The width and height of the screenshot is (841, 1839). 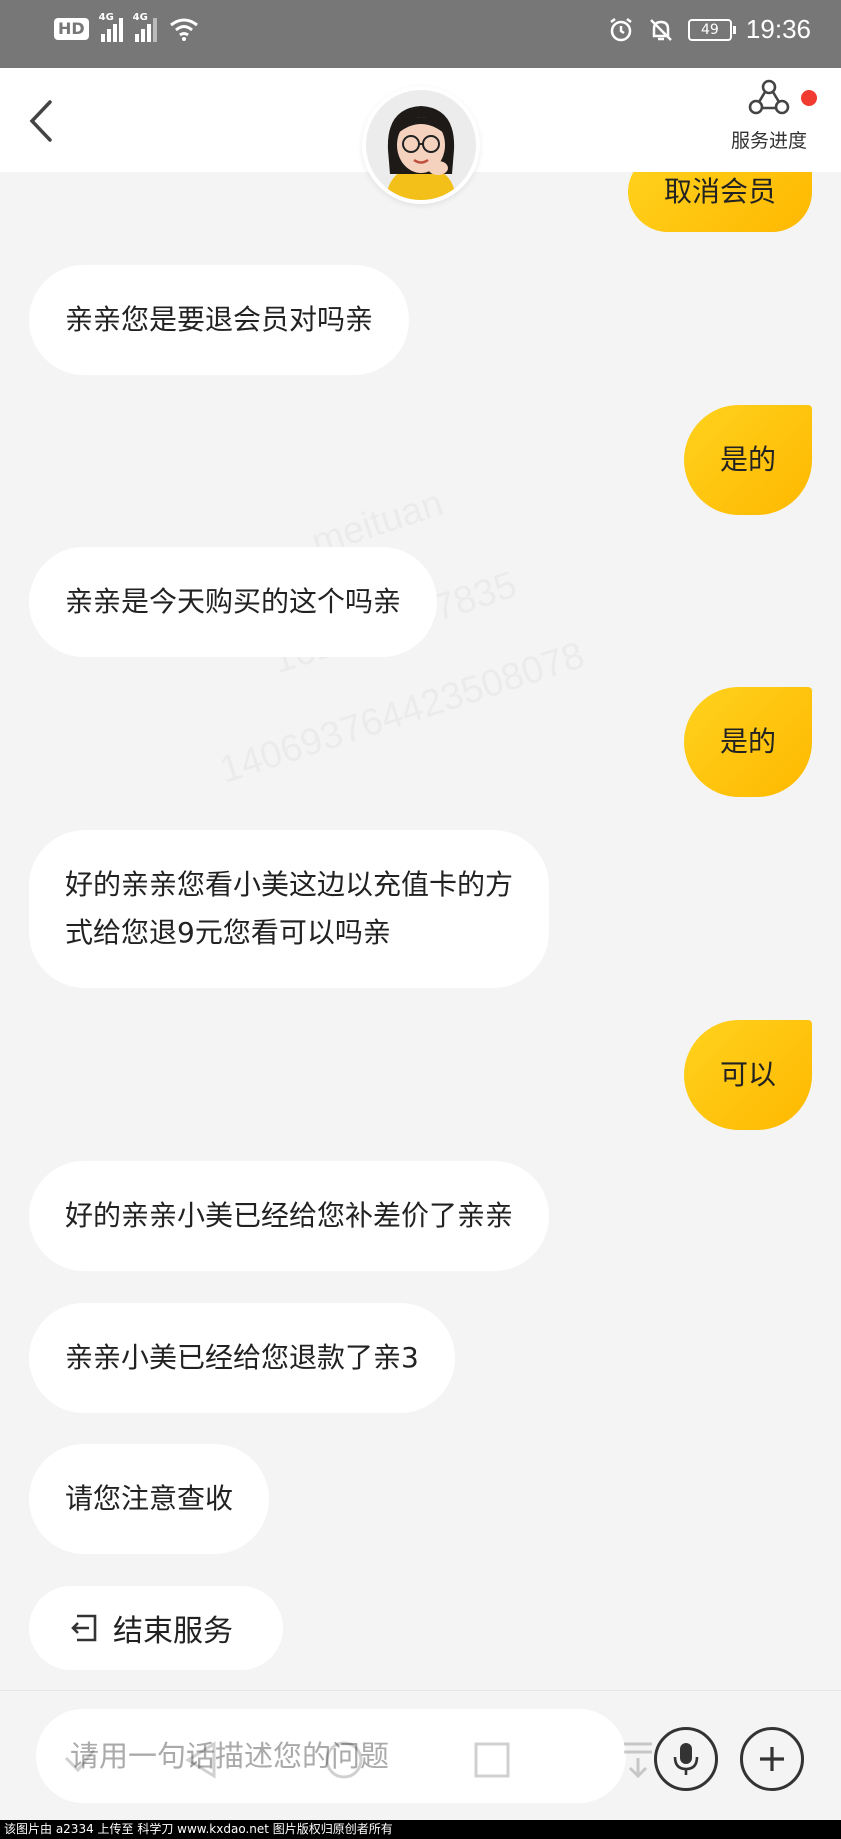 I want to click on battery-icon: 49, so click(x=711, y=29).